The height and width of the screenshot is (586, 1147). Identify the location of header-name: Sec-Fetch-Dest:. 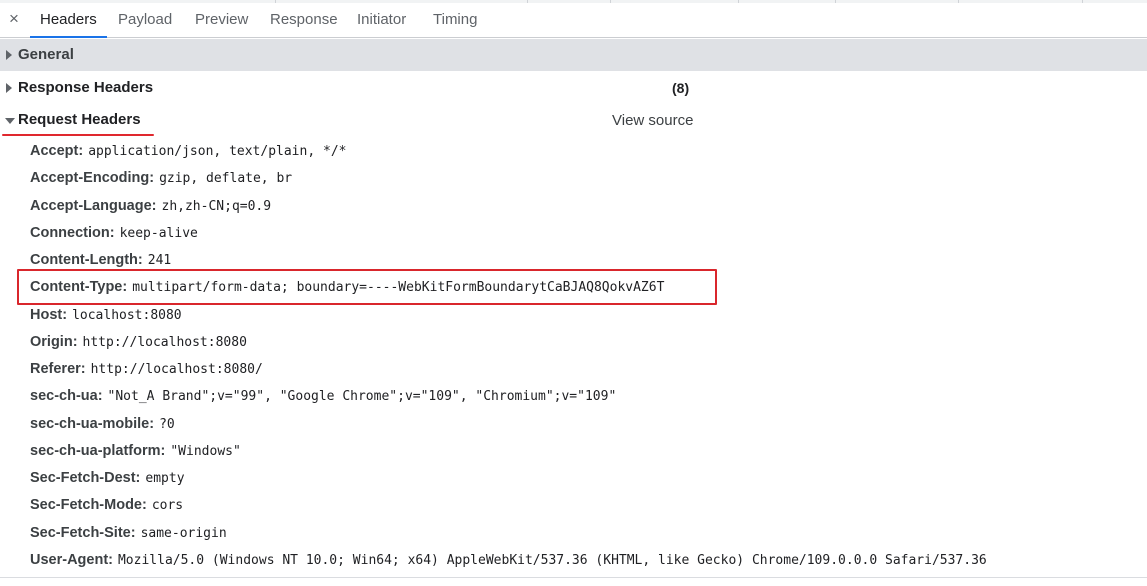
(85, 478).